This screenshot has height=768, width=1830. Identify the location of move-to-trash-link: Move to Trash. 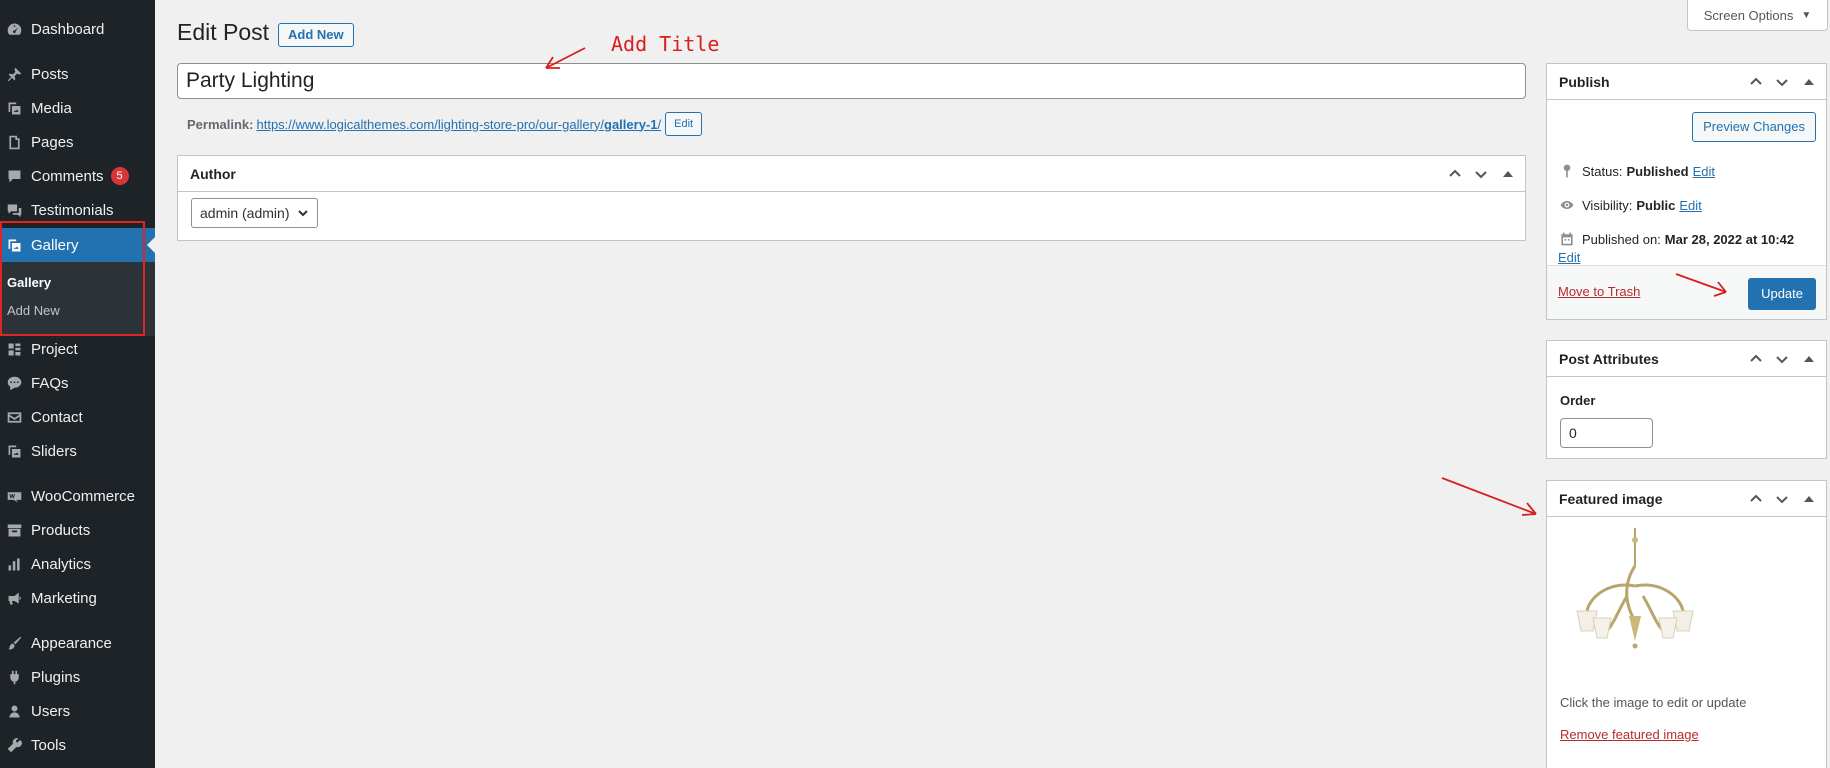
(1599, 291).